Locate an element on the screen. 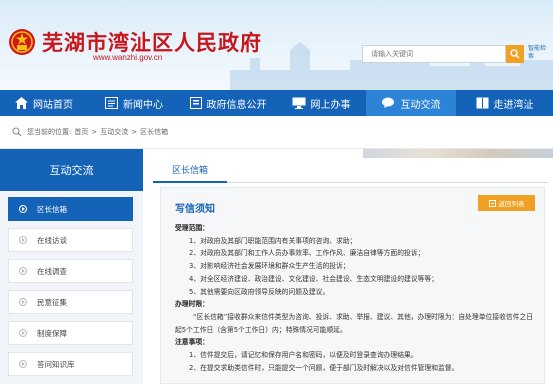 The image size is (553, 384). scope-item: 3、对影响经济社会发展环境和群众生产生活的投诉； is located at coordinates (269, 266).